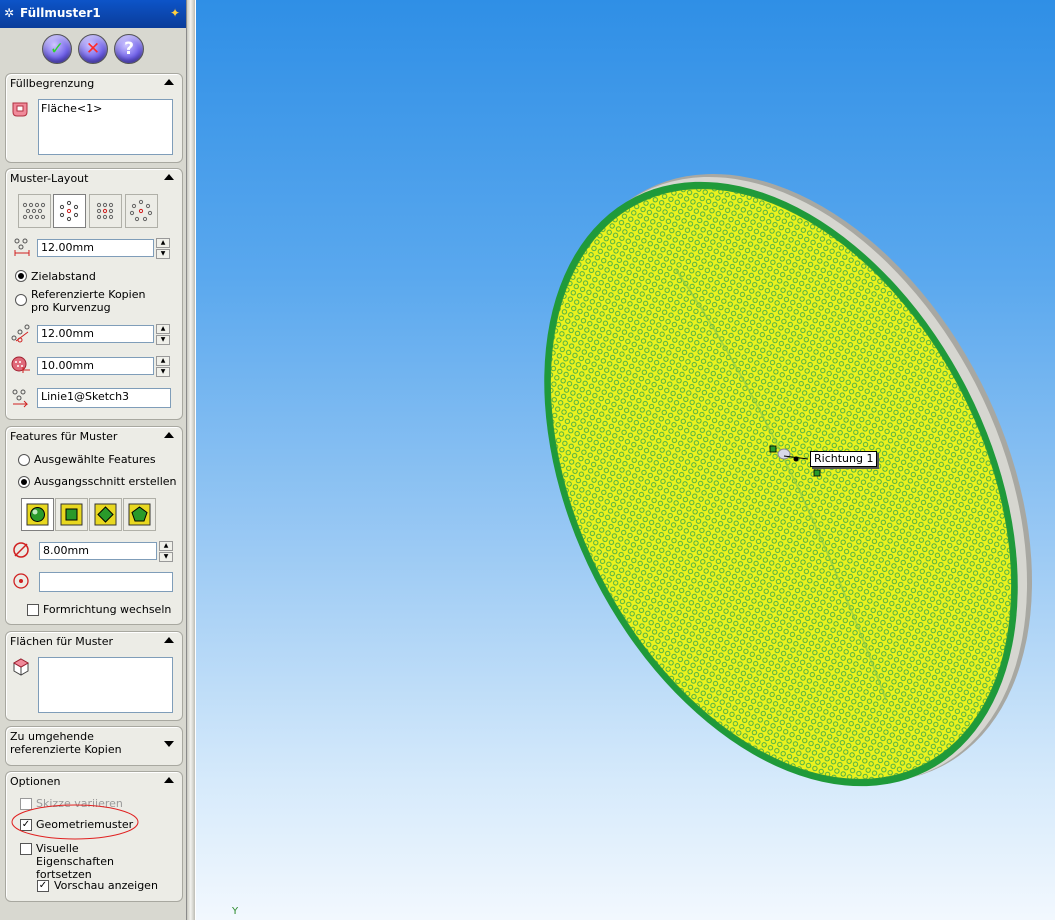 The width and height of the screenshot is (1055, 920). What do you see at coordinates (104, 398) in the screenshot?
I see `pattern-direction-field: Linie1@Sketch3` at bounding box center [104, 398].